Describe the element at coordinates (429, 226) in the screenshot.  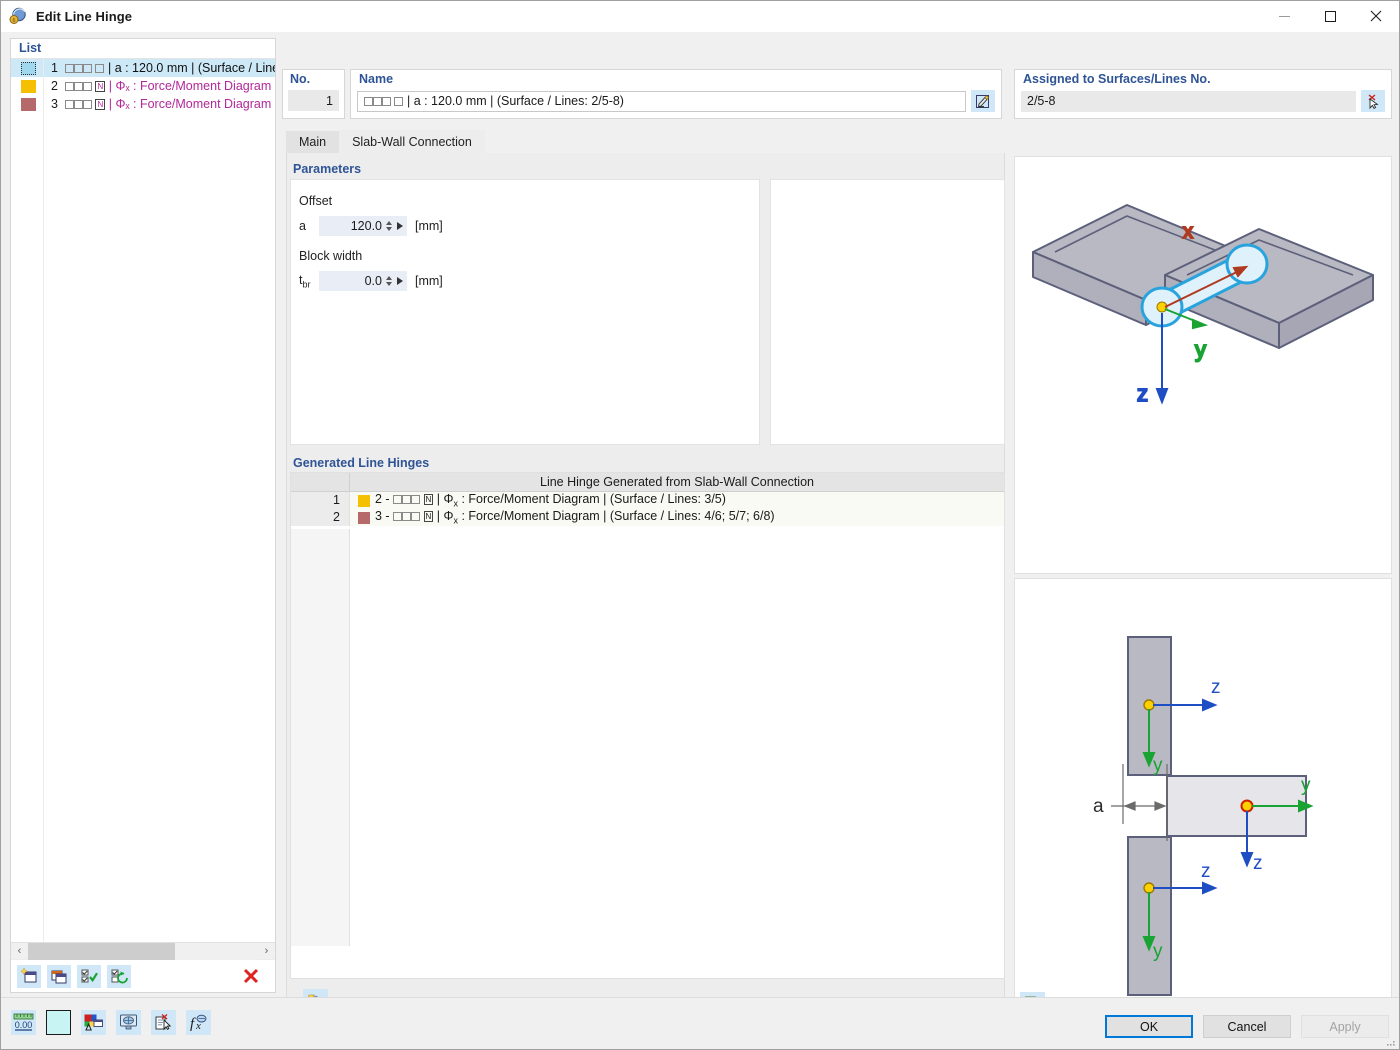
I see `offset-unit: [mm]` at that location.